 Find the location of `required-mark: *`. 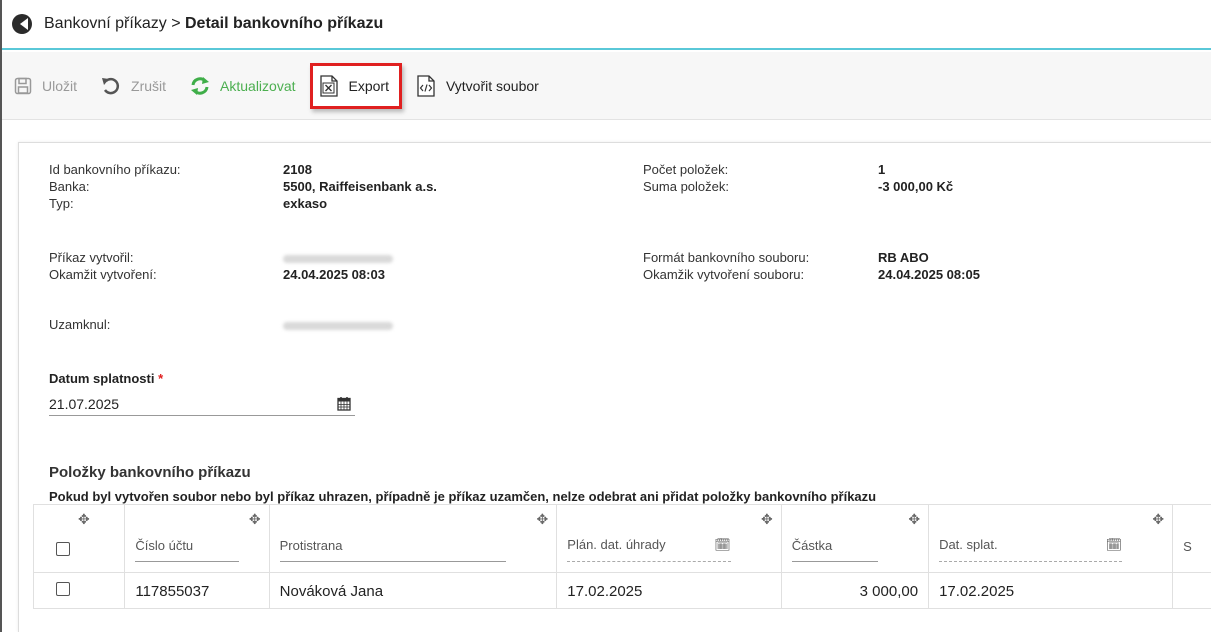

required-mark: * is located at coordinates (161, 378).